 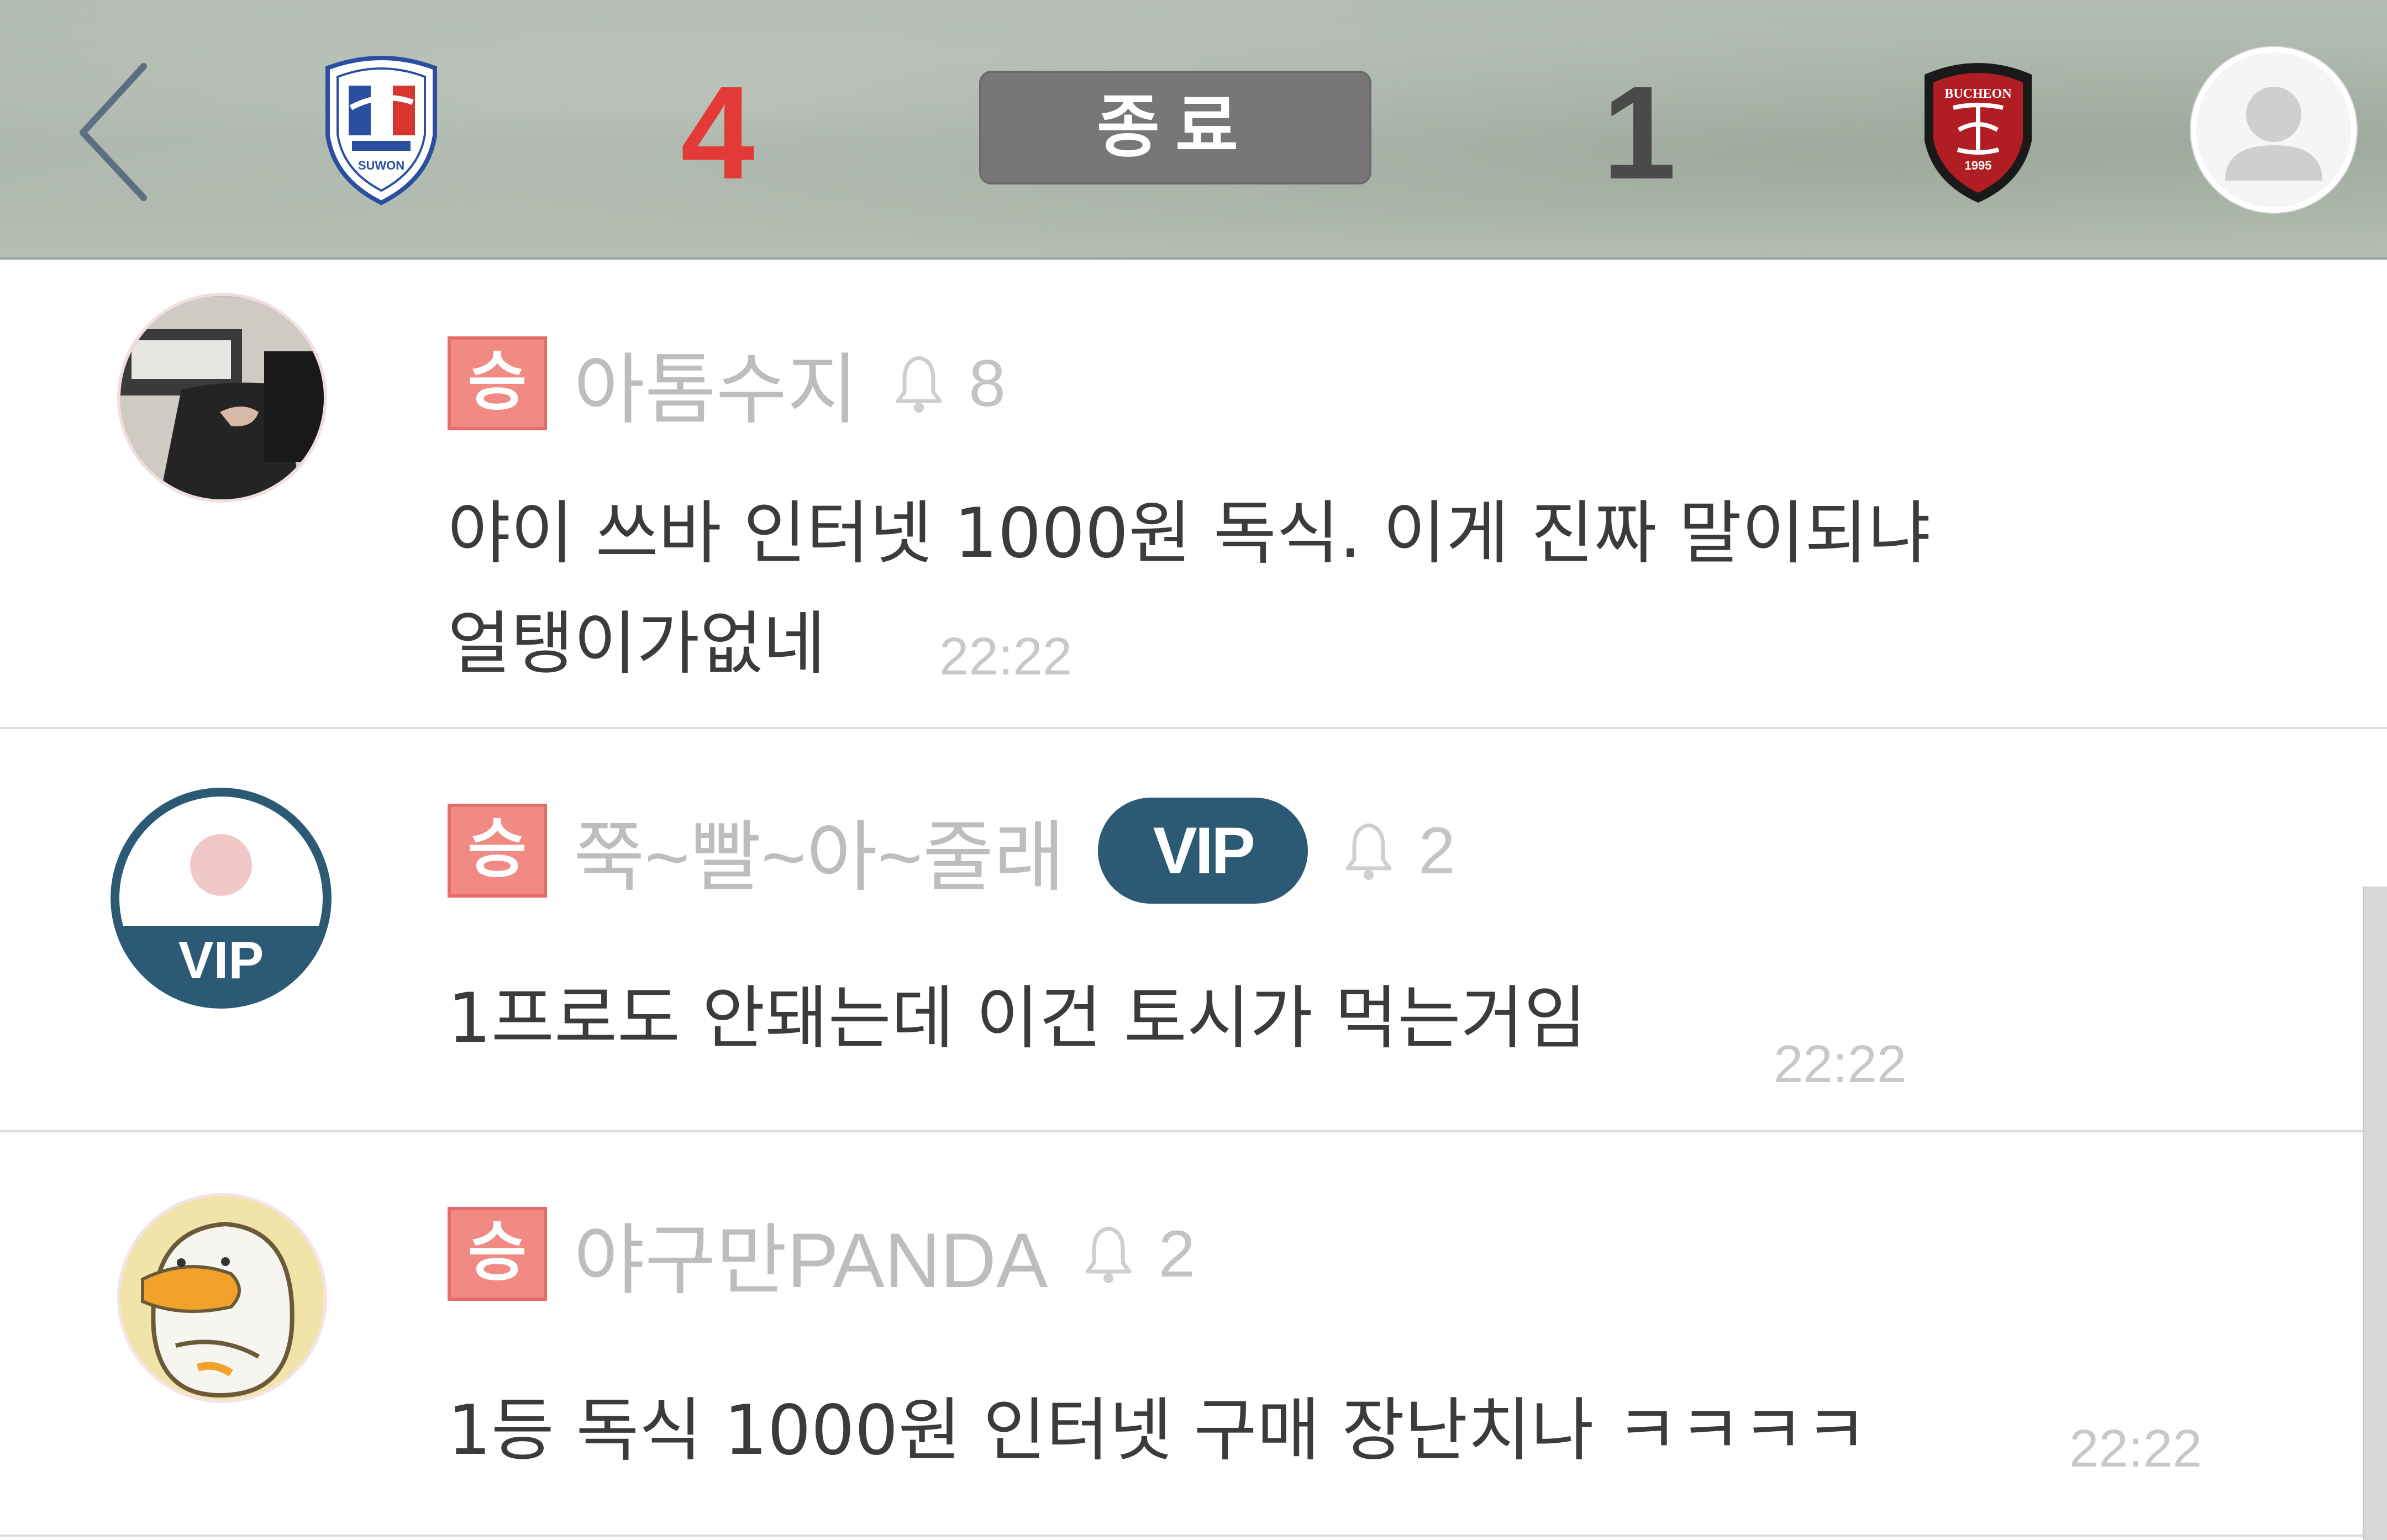 I want to click on scrollbar, so click(x=2375, y=1213).